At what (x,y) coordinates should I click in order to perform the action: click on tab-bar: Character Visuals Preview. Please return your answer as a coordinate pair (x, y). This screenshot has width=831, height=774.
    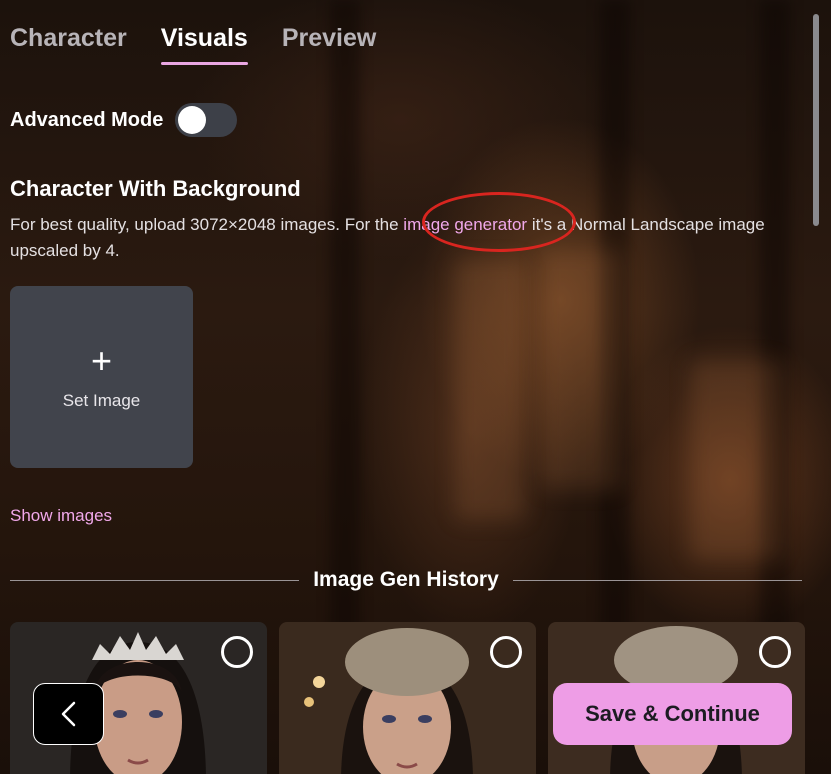
    Looking at the image, I should click on (193, 44).